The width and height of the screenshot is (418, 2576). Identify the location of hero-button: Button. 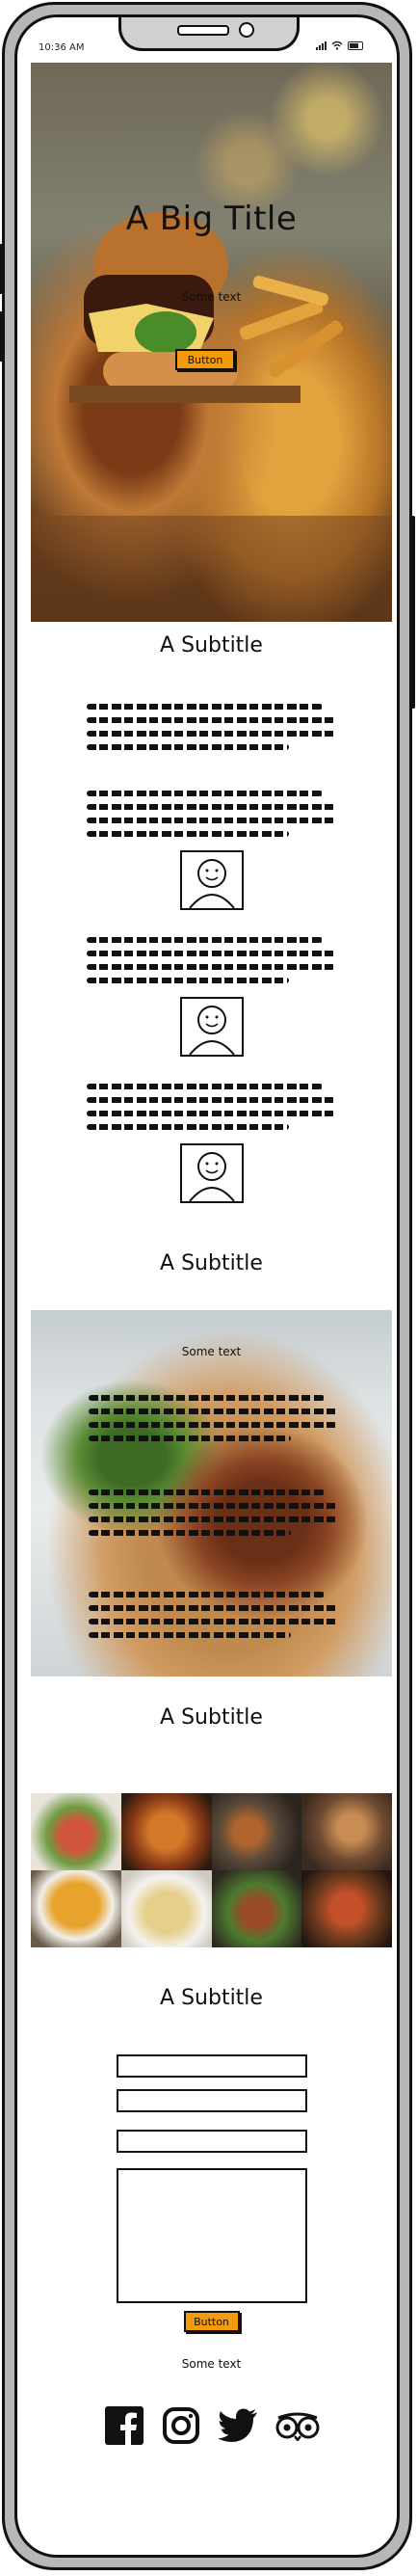
(205, 360).